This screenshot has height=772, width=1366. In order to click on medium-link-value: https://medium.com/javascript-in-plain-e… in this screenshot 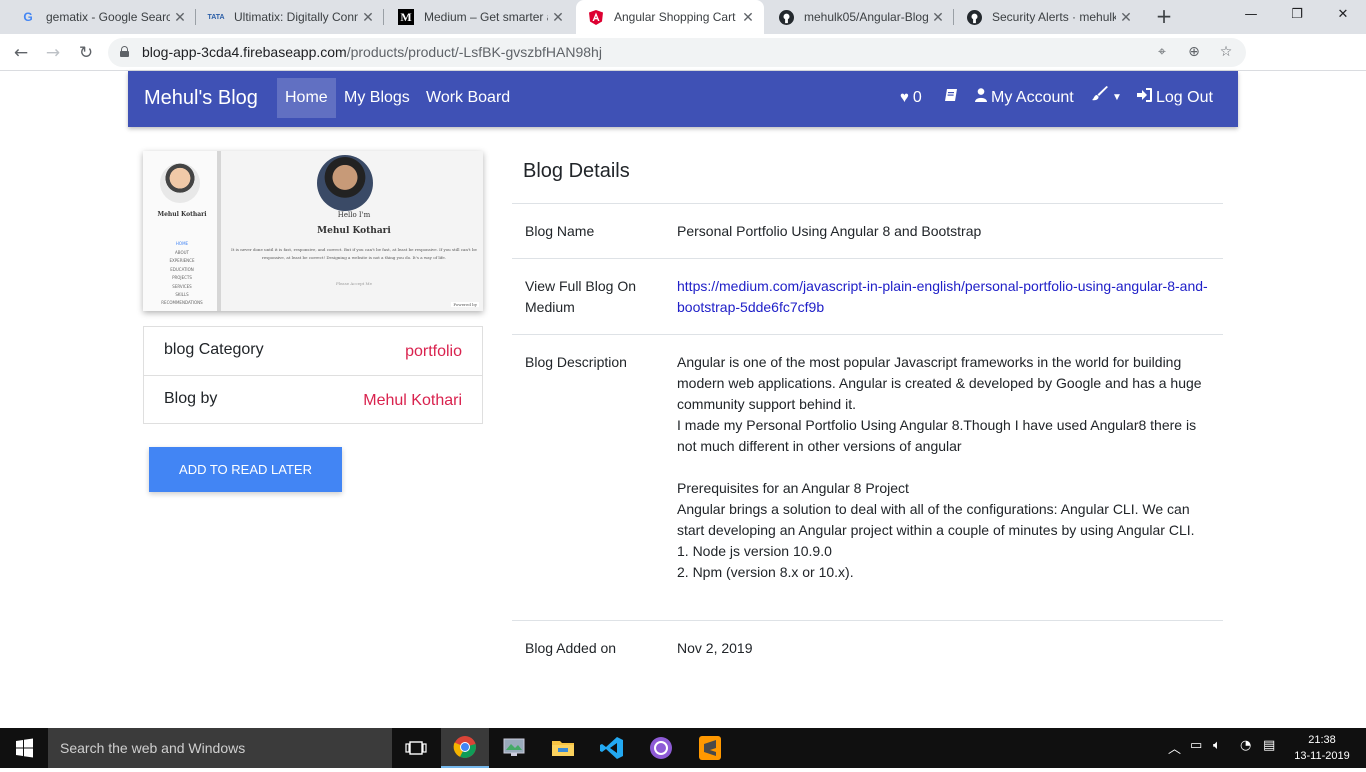, I will do `click(944, 297)`.